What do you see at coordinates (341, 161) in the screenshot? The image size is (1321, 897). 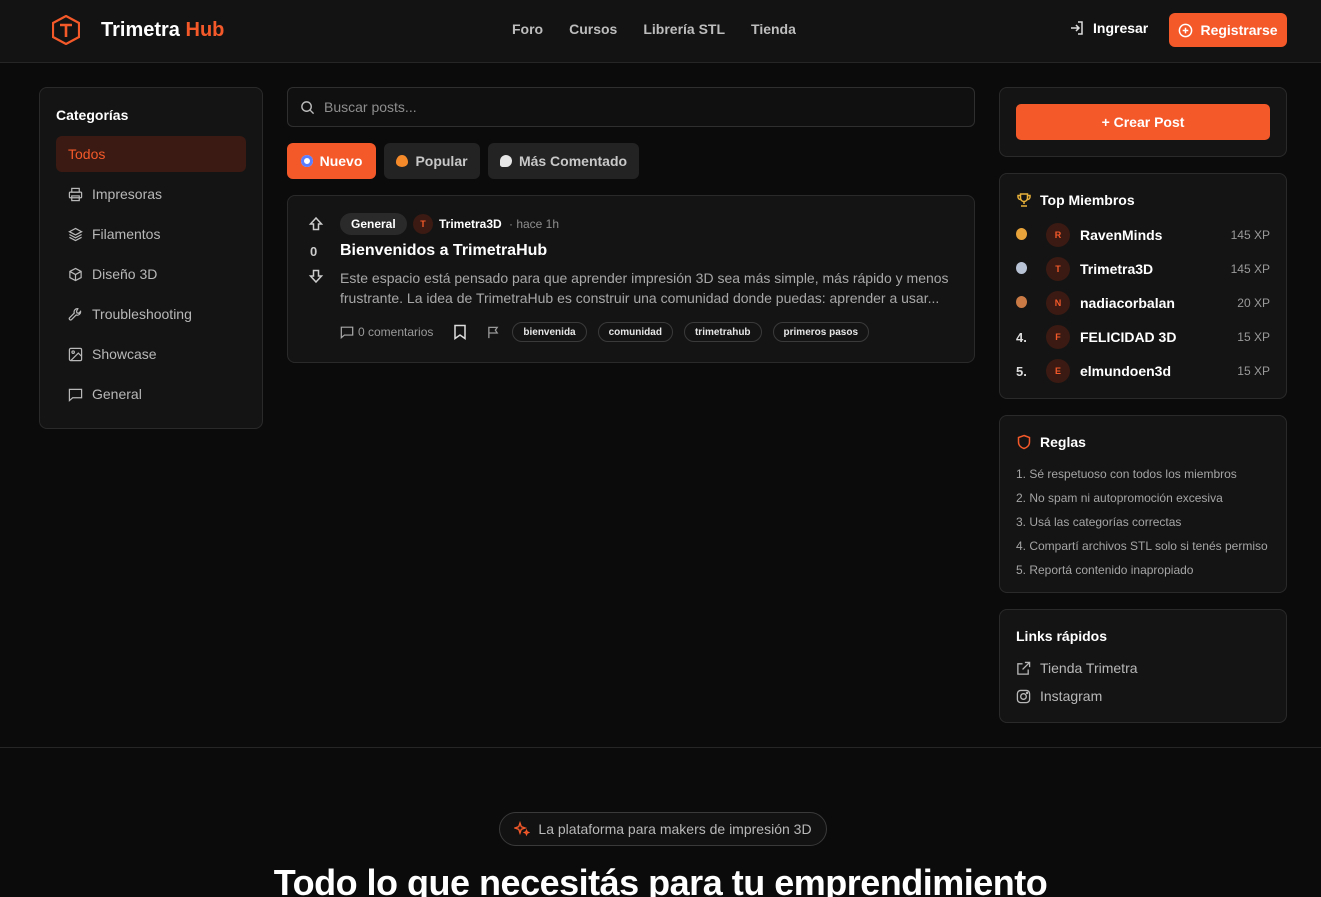 I see `sort-new-label: Nuevo` at bounding box center [341, 161].